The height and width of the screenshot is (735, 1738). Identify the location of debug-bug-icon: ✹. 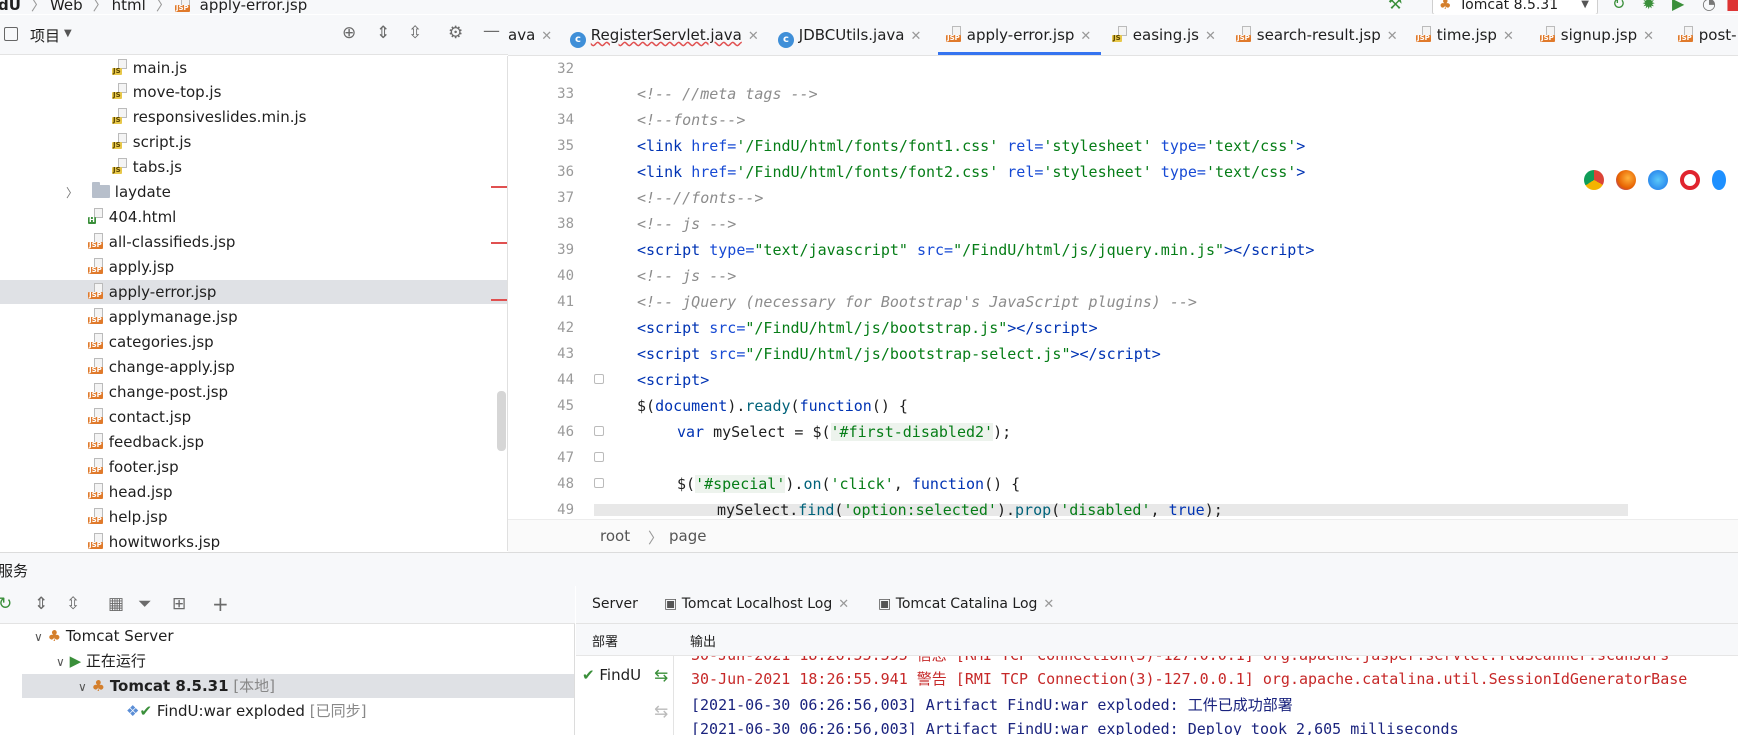
(1648, 6).